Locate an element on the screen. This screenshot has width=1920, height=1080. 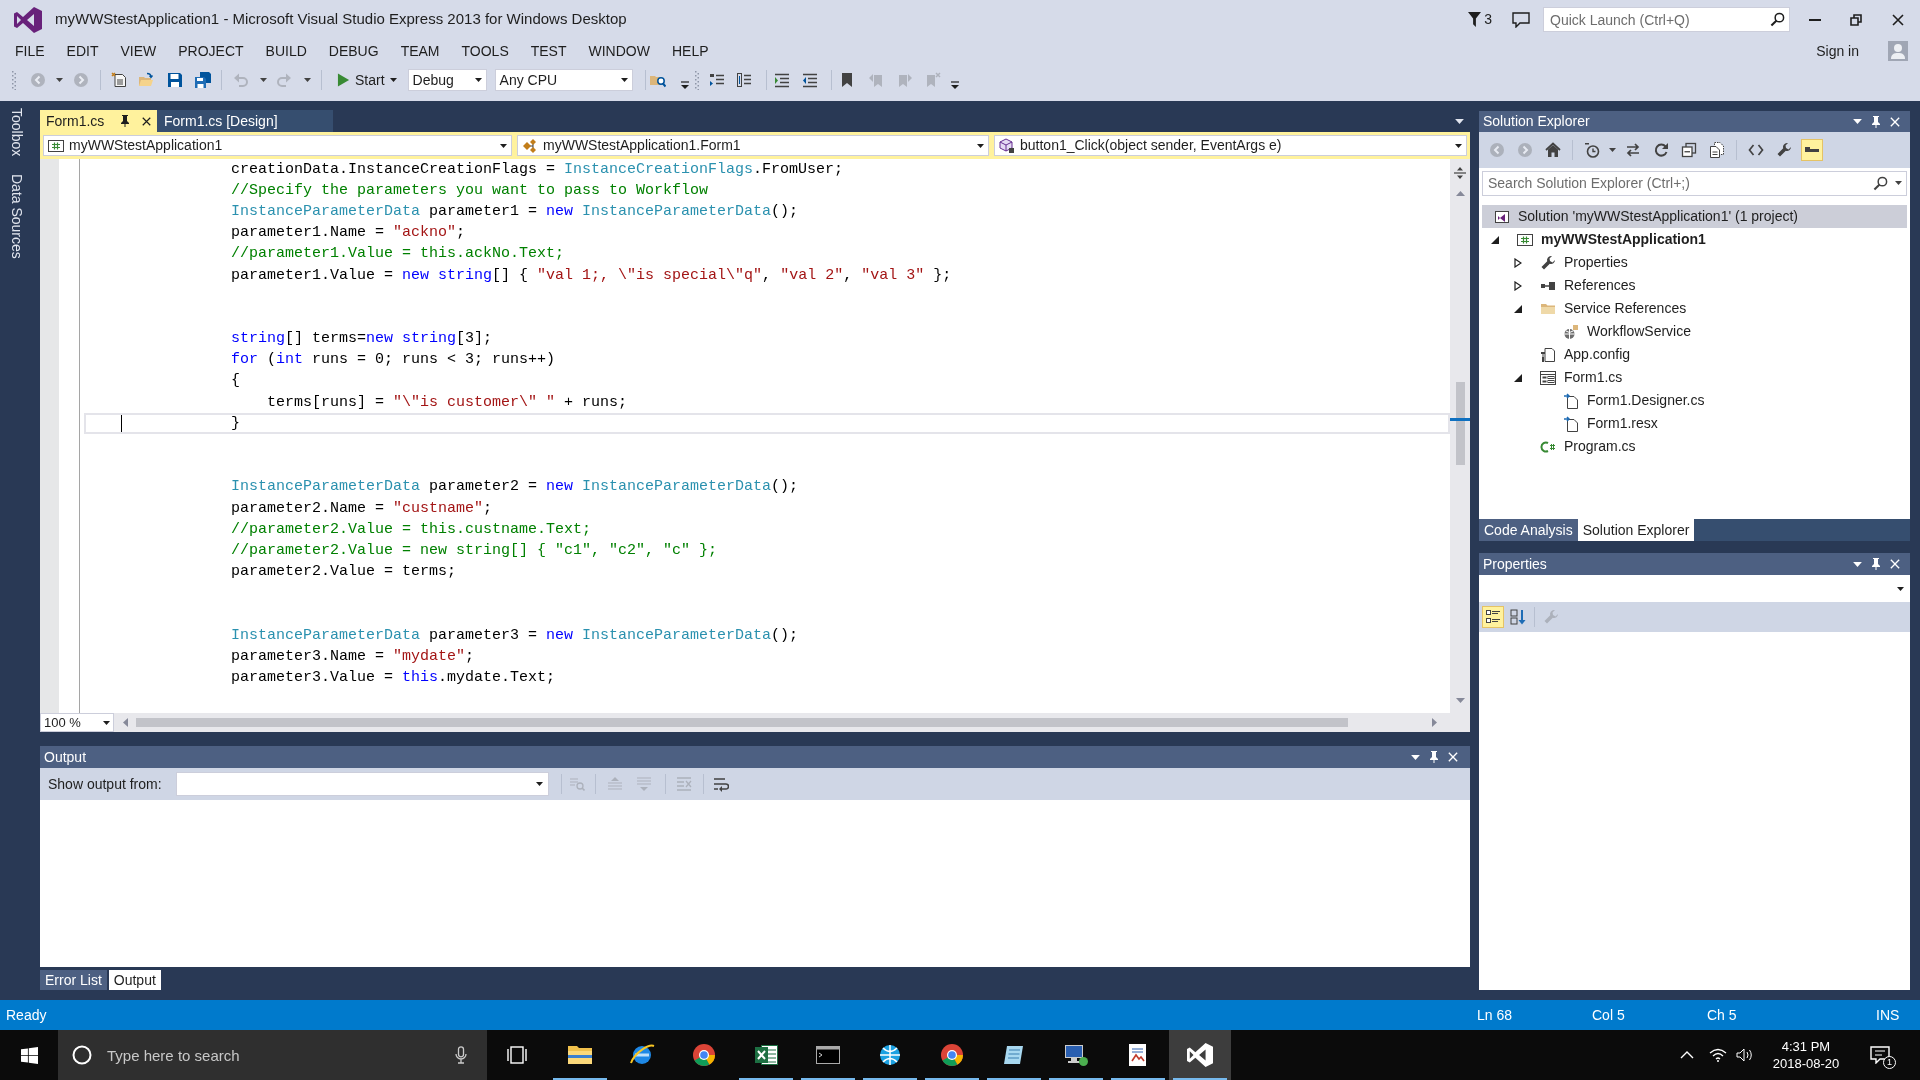
menu-item: WINDOW is located at coordinates (619, 51).